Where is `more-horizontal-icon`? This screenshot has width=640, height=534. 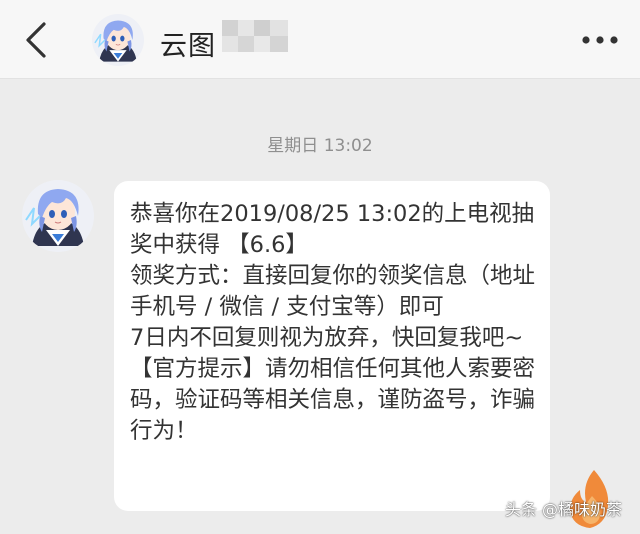
more-horizontal-icon is located at coordinates (600, 40).